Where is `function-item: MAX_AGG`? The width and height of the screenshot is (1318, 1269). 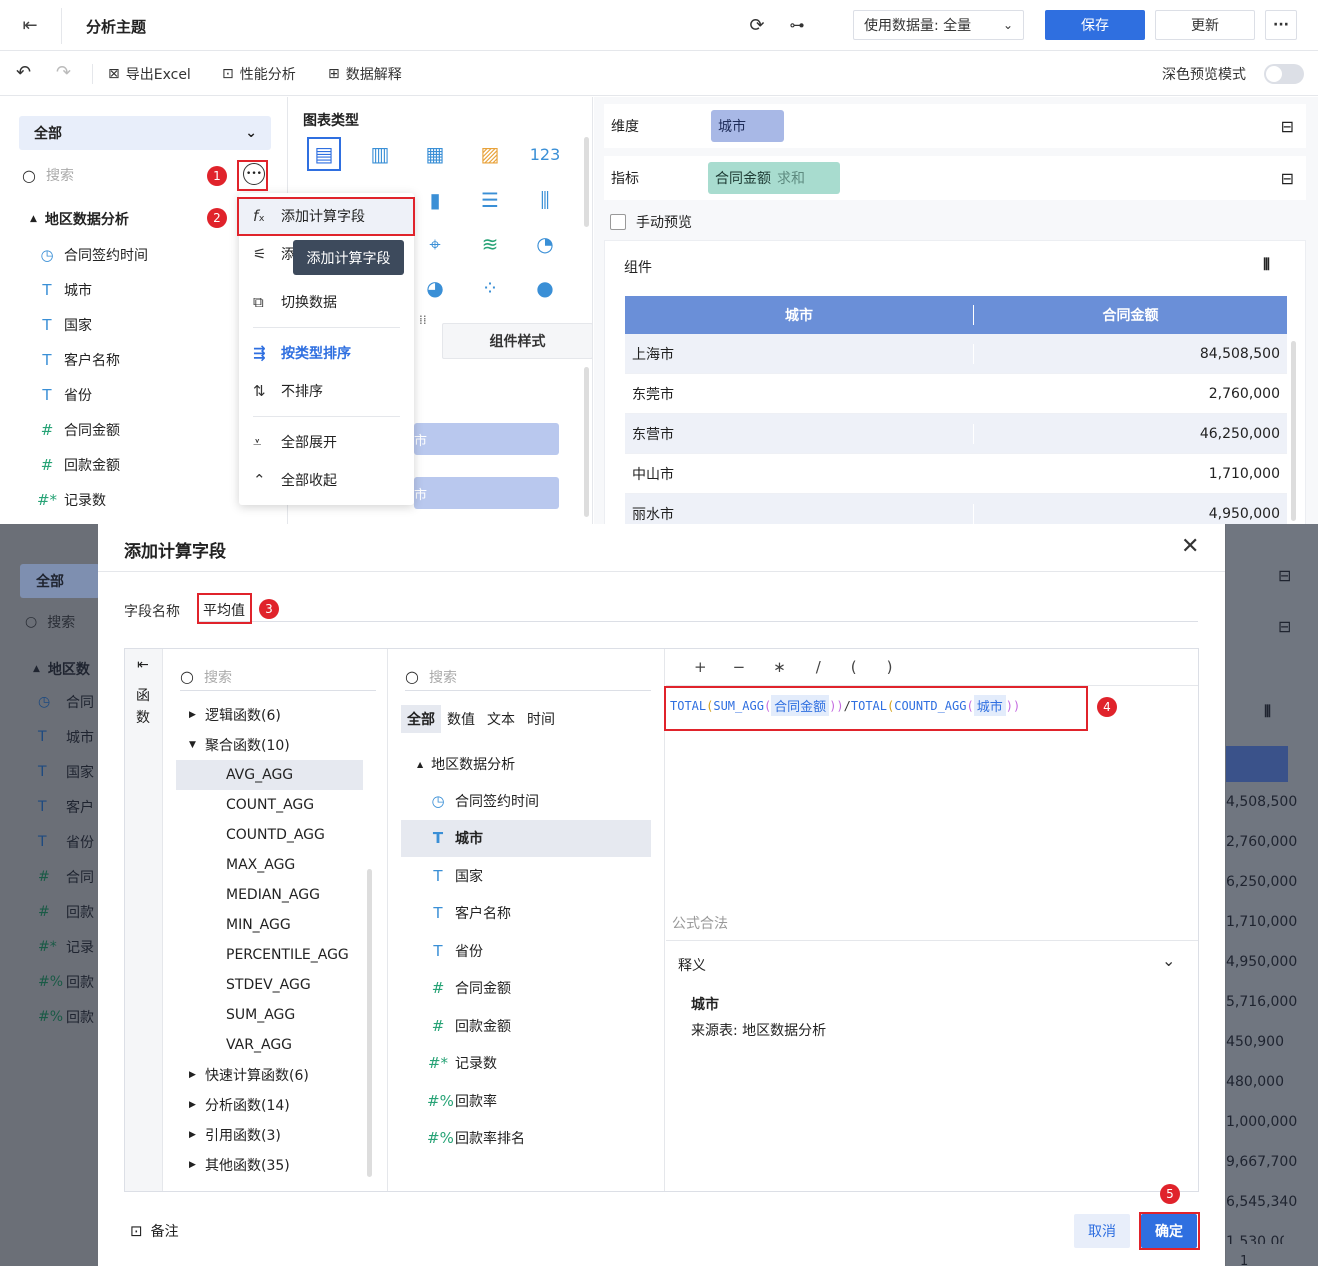 function-item: MAX_AGG is located at coordinates (284, 865).